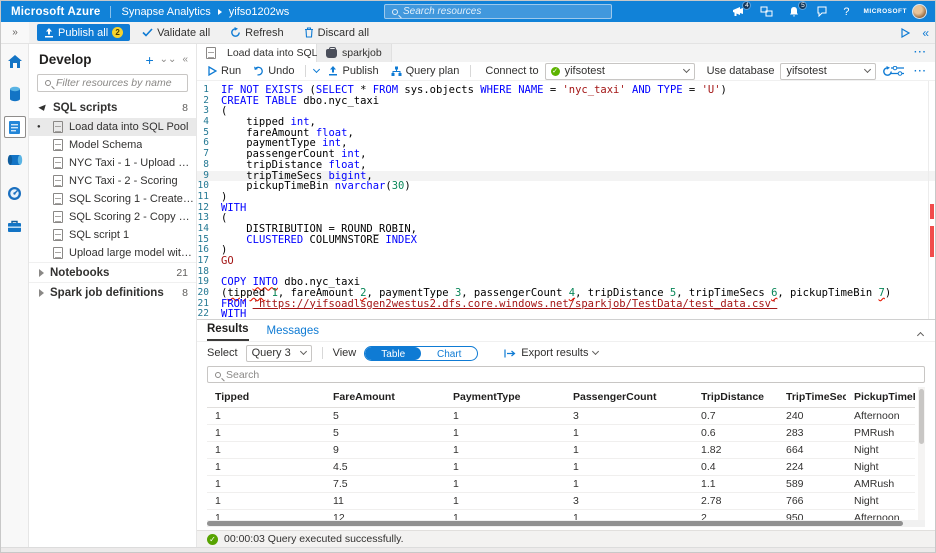  Describe the element at coordinates (182, 272) in the screenshot. I see `tree-section-count: 21` at that location.